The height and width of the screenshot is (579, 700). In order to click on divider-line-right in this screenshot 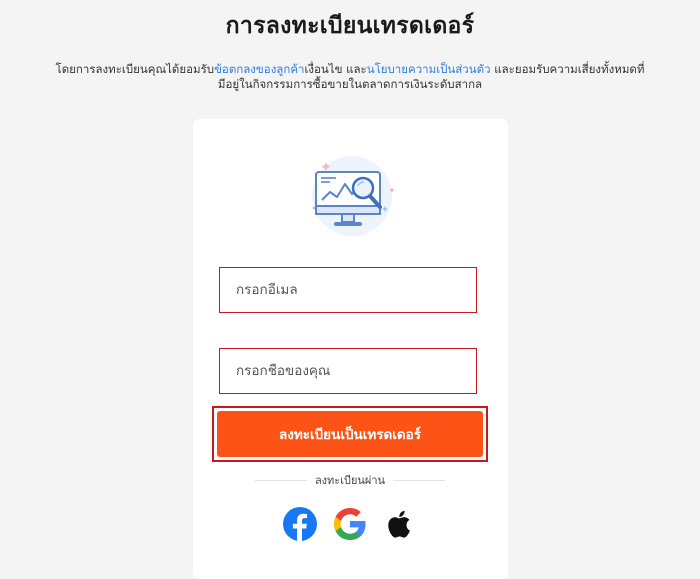, I will do `click(419, 480)`.